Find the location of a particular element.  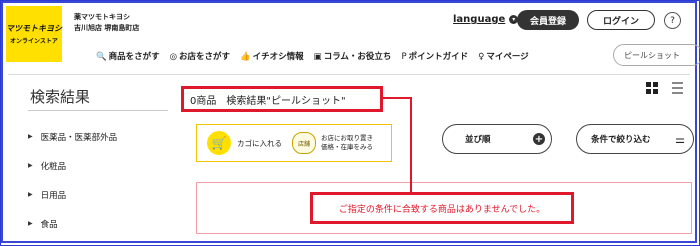

nav-label: イチオシ情報 is located at coordinates (278, 57).